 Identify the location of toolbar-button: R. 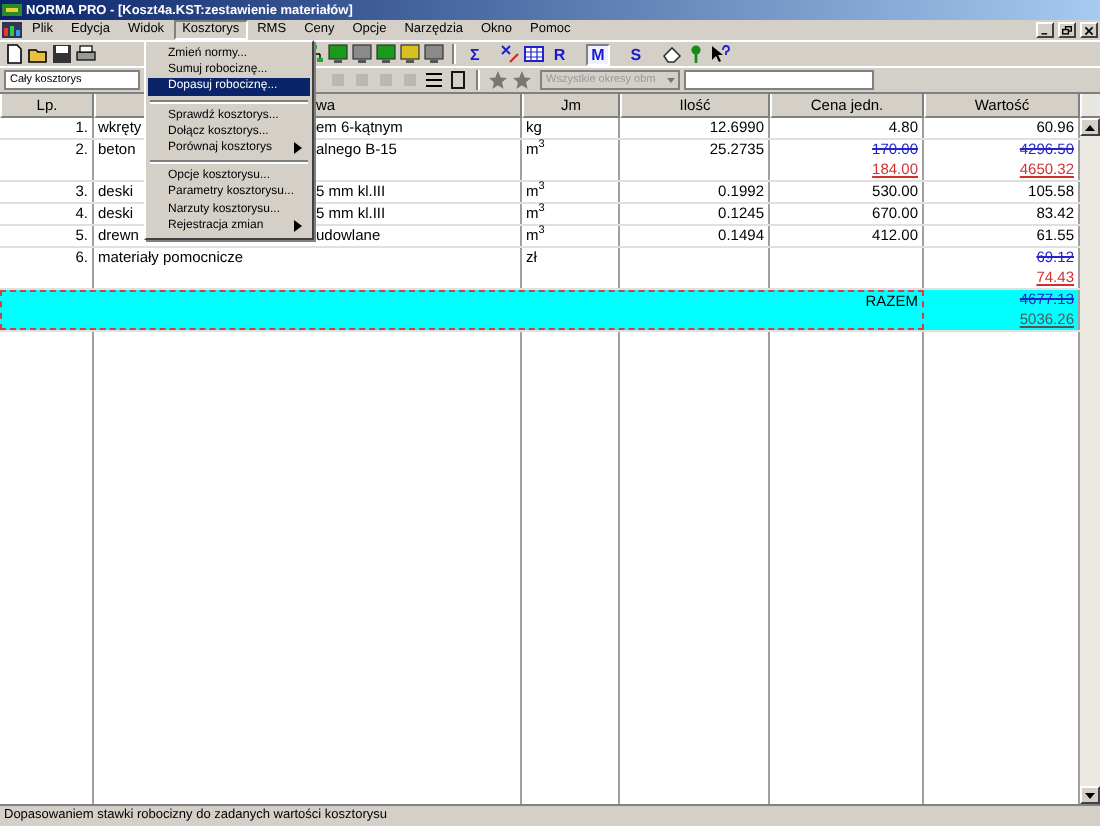
(559, 54).